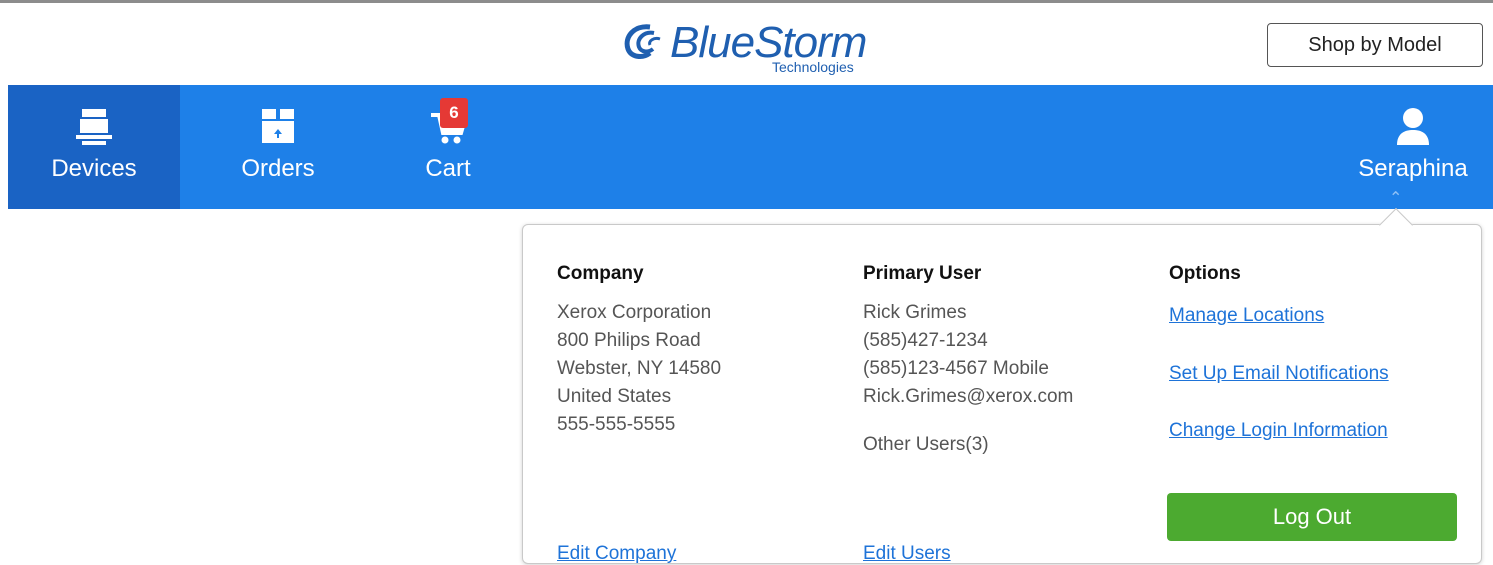  I want to click on nav-label-orders: Orders, so click(278, 168).